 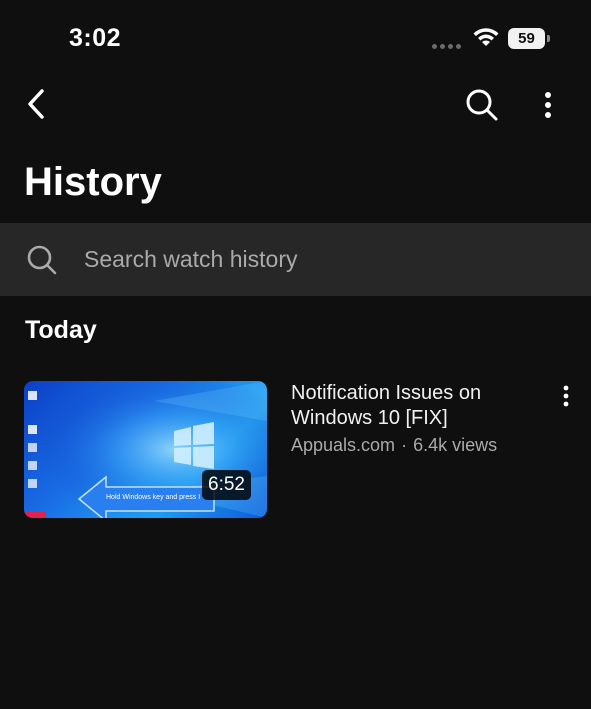 I want to click on video-meta: Appuals.com · 6.4k views, so click(x=394, y=445).